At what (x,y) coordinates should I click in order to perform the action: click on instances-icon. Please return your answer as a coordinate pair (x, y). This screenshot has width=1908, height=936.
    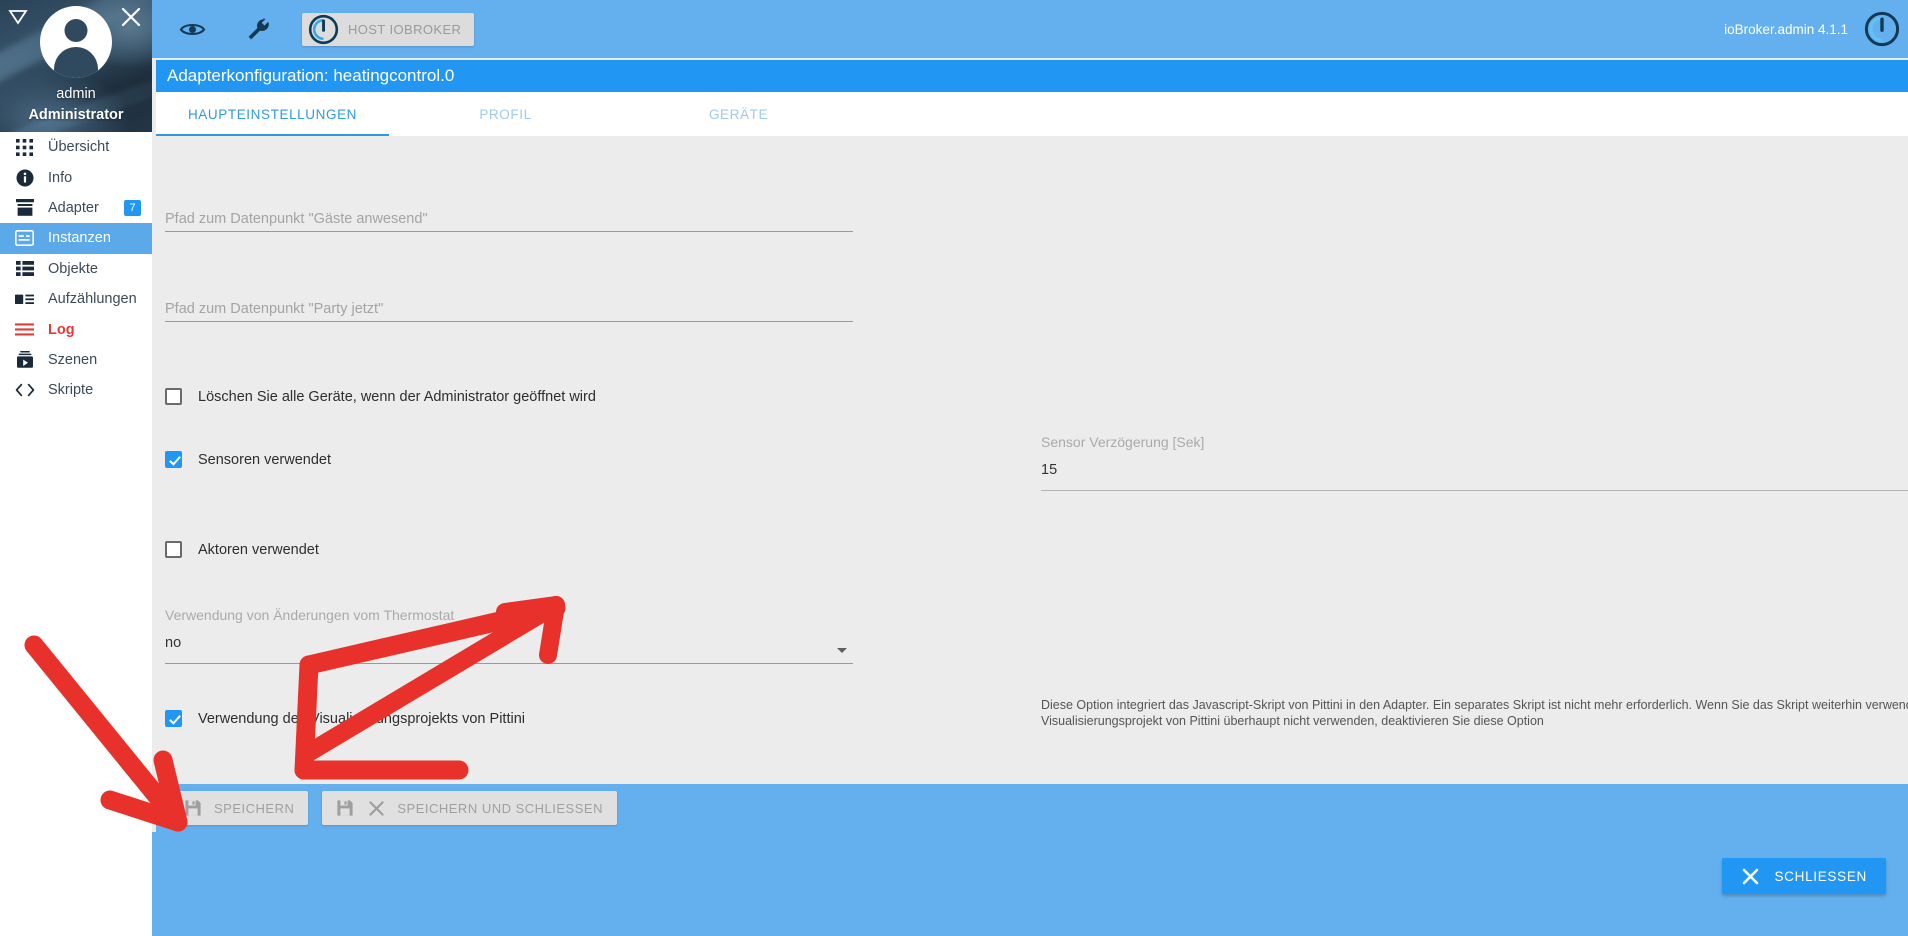
    Looking at the image, I should click on (24, 238).